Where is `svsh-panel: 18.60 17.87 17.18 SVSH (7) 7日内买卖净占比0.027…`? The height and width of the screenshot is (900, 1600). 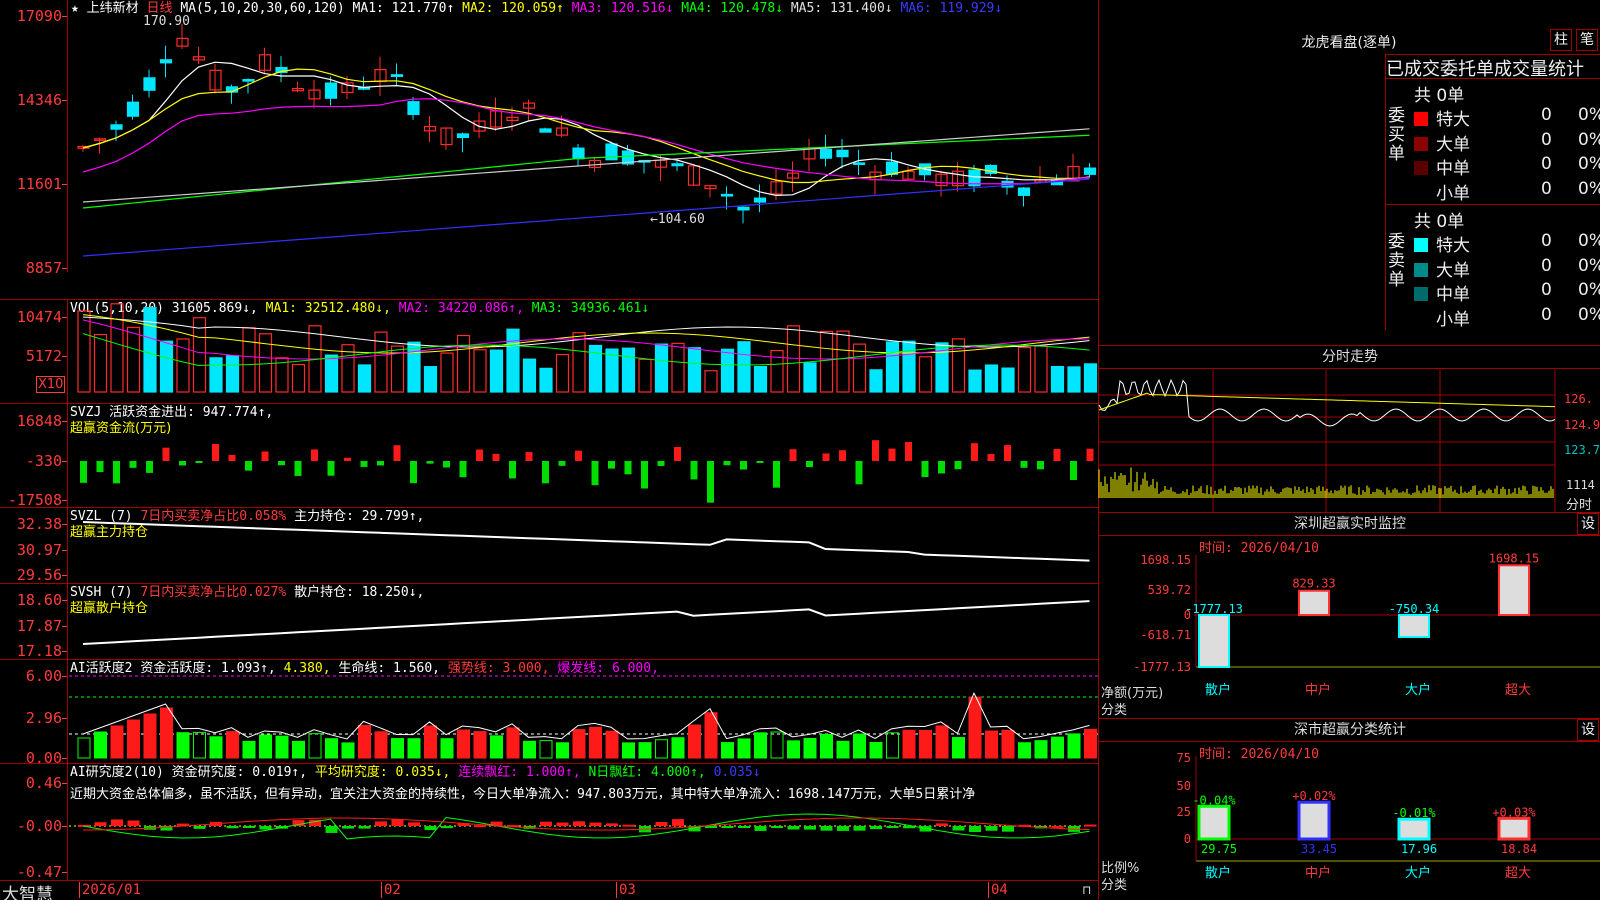
svsh-panel: 18.60 17.87 17.18 SVSH (7) 7日内买卖净占比0.027… is located at coordinates (549, 621).